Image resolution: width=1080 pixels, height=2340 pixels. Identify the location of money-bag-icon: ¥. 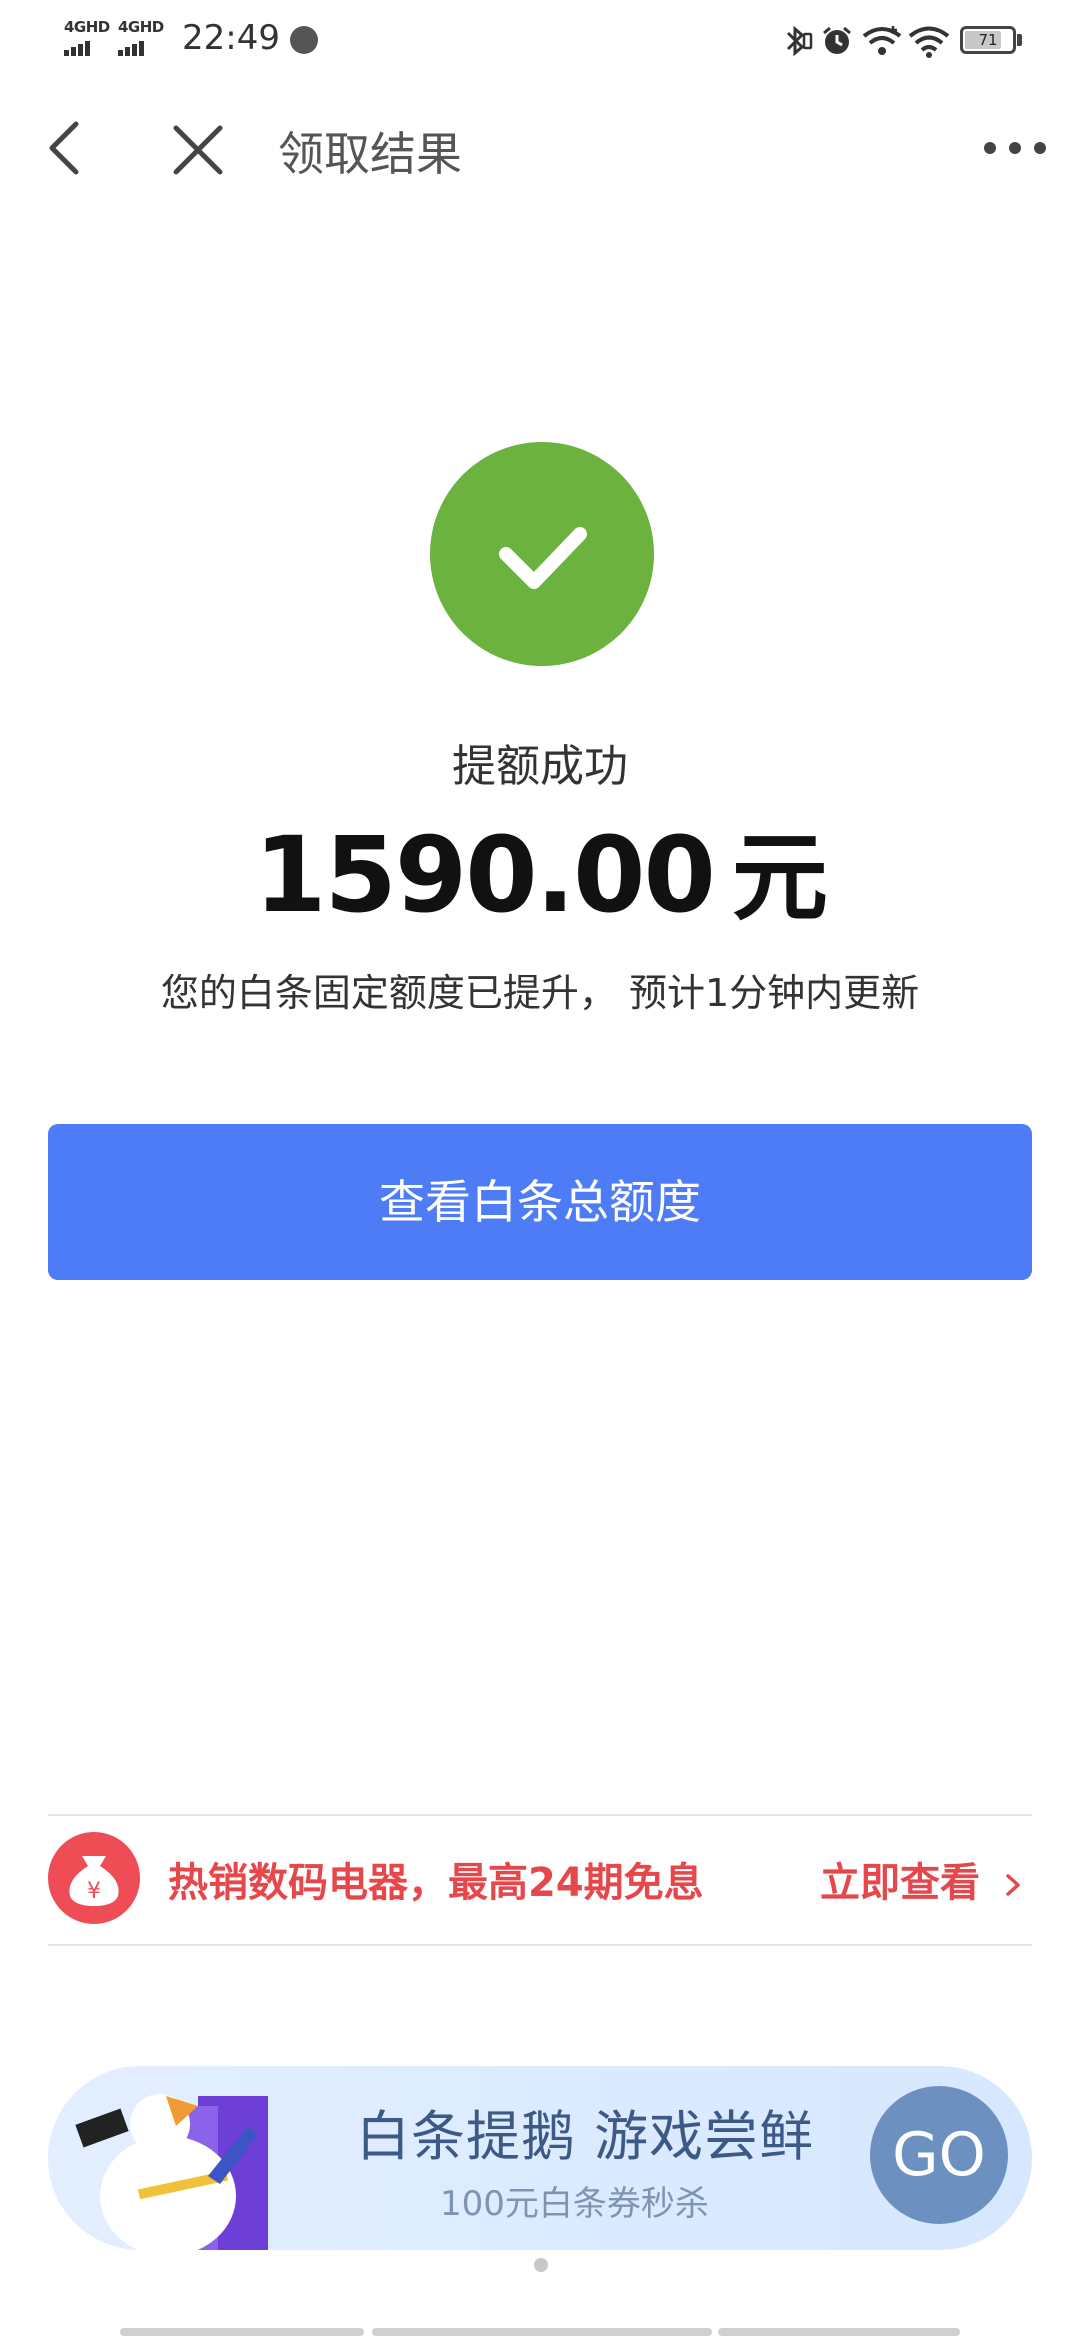
(94, 1878).